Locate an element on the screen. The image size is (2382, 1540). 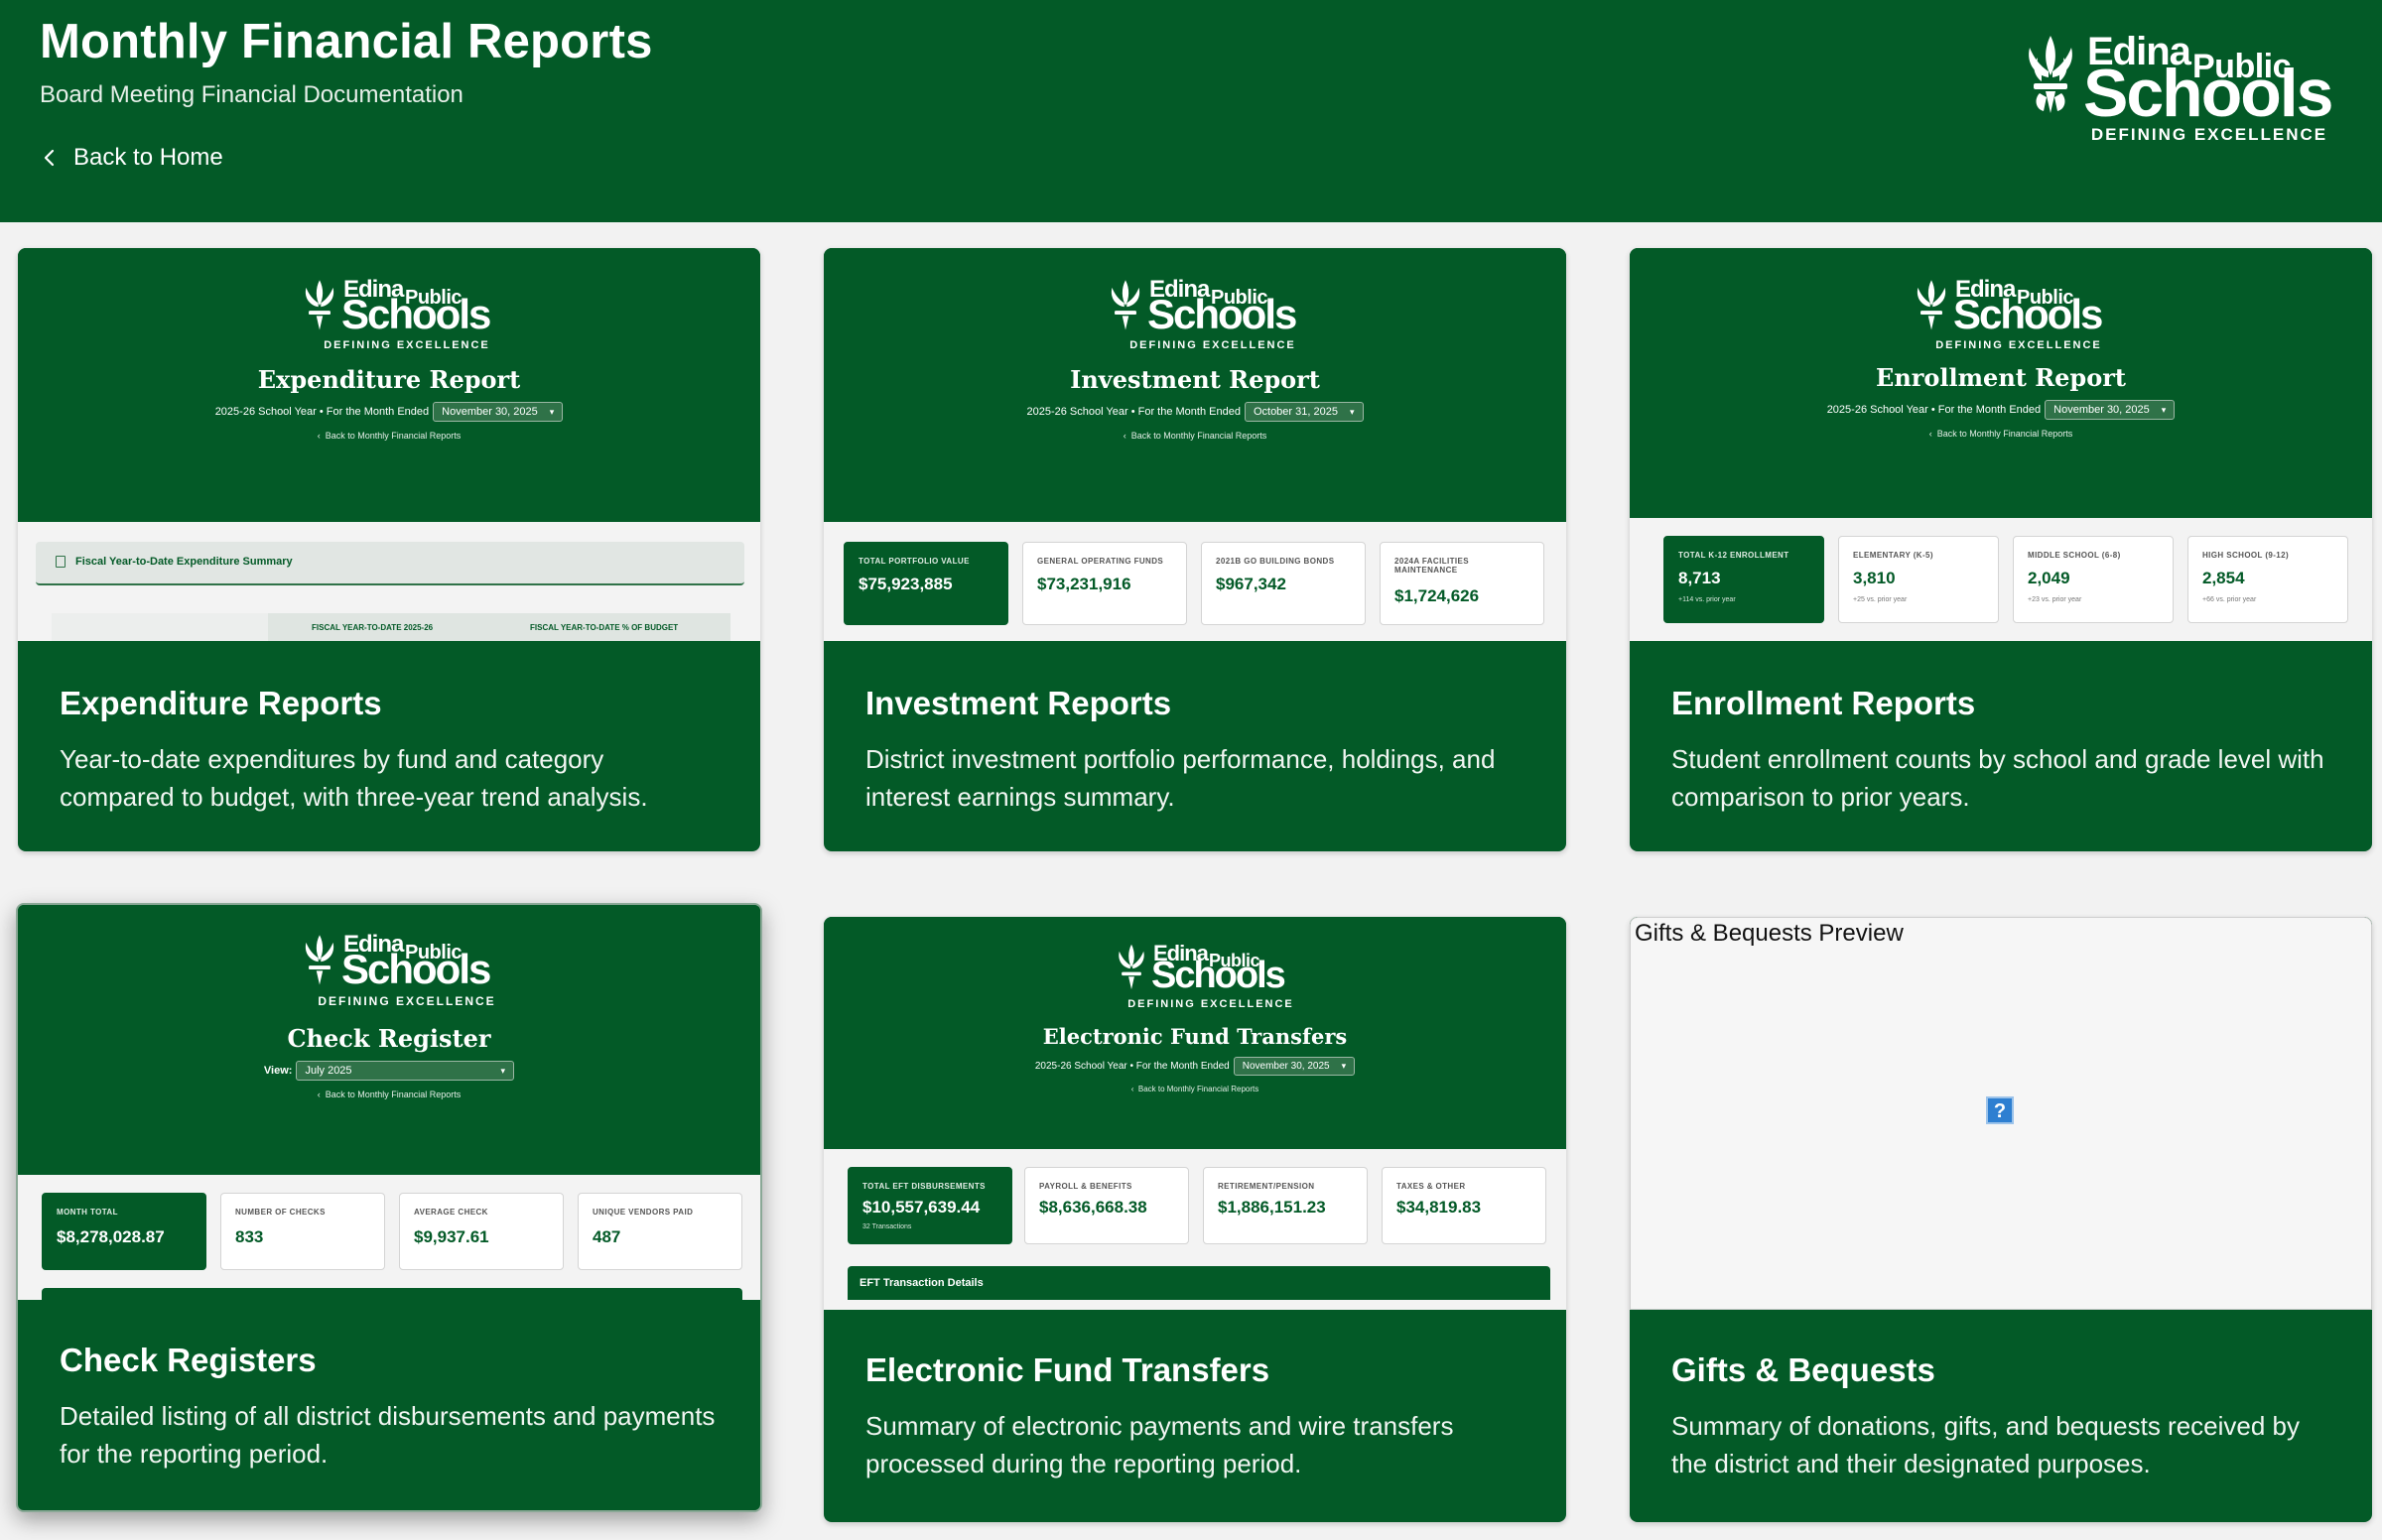
gifts-preview-image: Gifts & Bequests Preview ? is located at coordinates (2001, 1113).